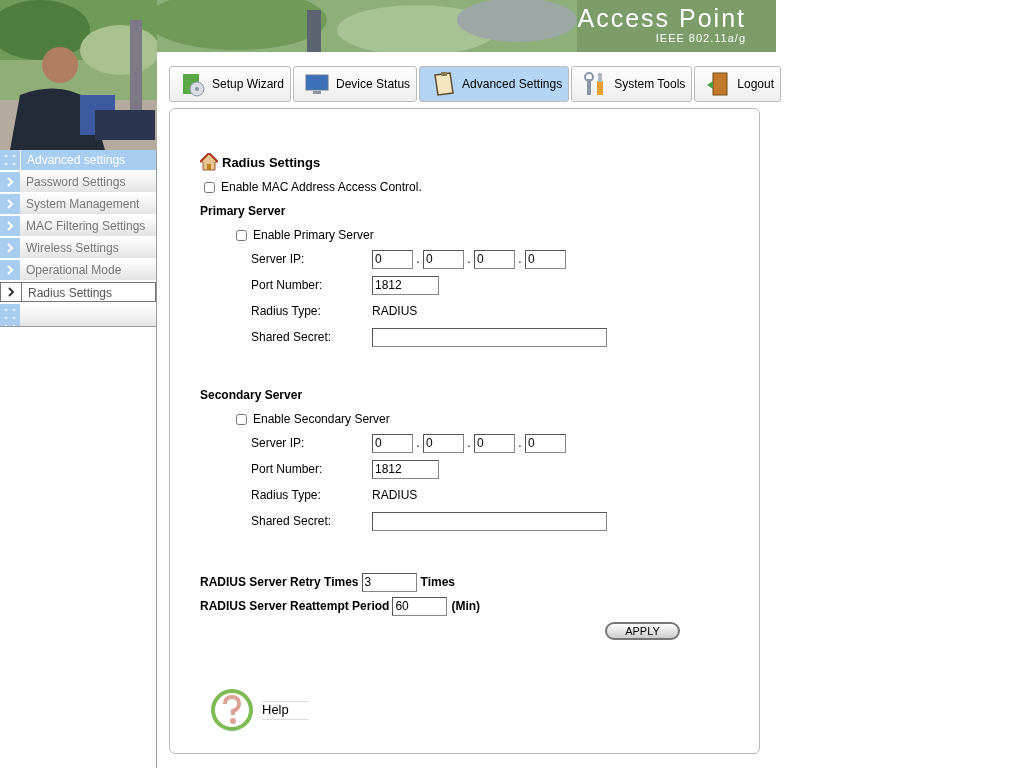 This screenshot has height=768, width=1009. What do you see at coordinates (321, 187) in the screenshot?
I see `checkbox-label: Enable MAC Address Access Control.` at bounding box center [321, 187].